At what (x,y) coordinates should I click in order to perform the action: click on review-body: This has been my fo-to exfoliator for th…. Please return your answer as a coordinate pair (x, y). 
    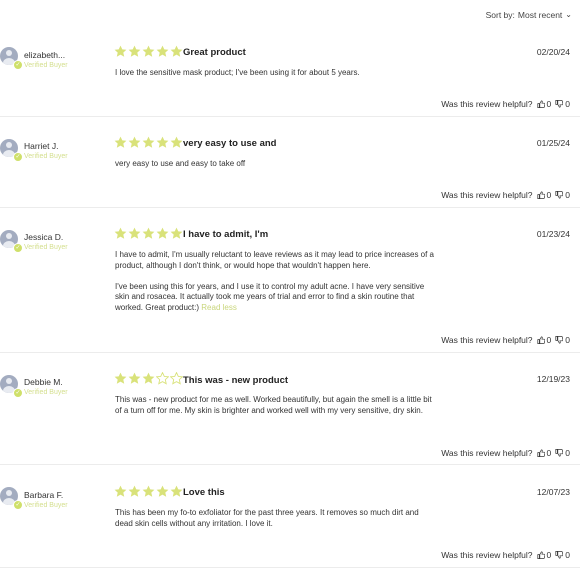
    Looking at the image, I should click on (276, 518).